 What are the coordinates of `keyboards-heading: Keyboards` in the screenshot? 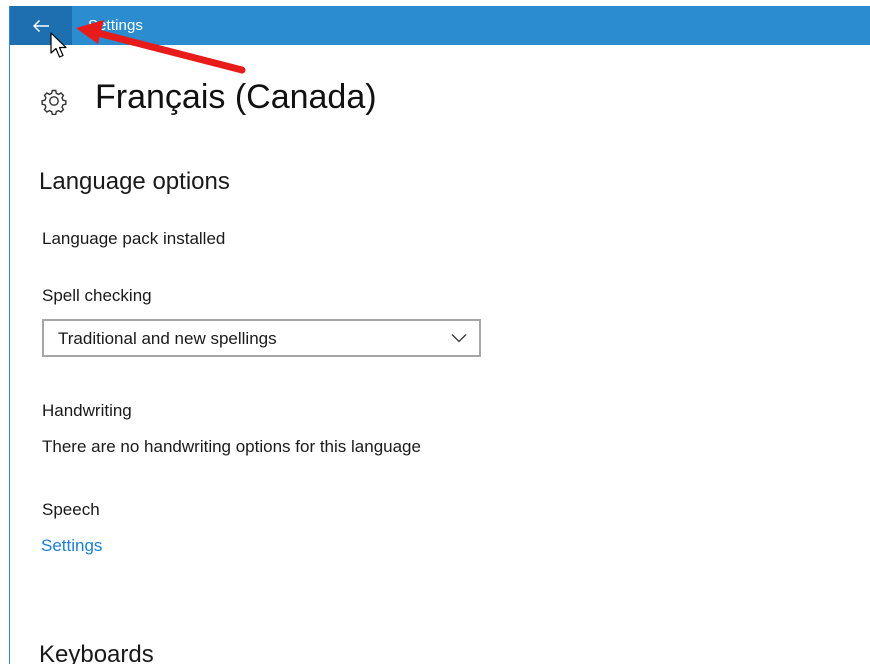 It's located at (96, 652).